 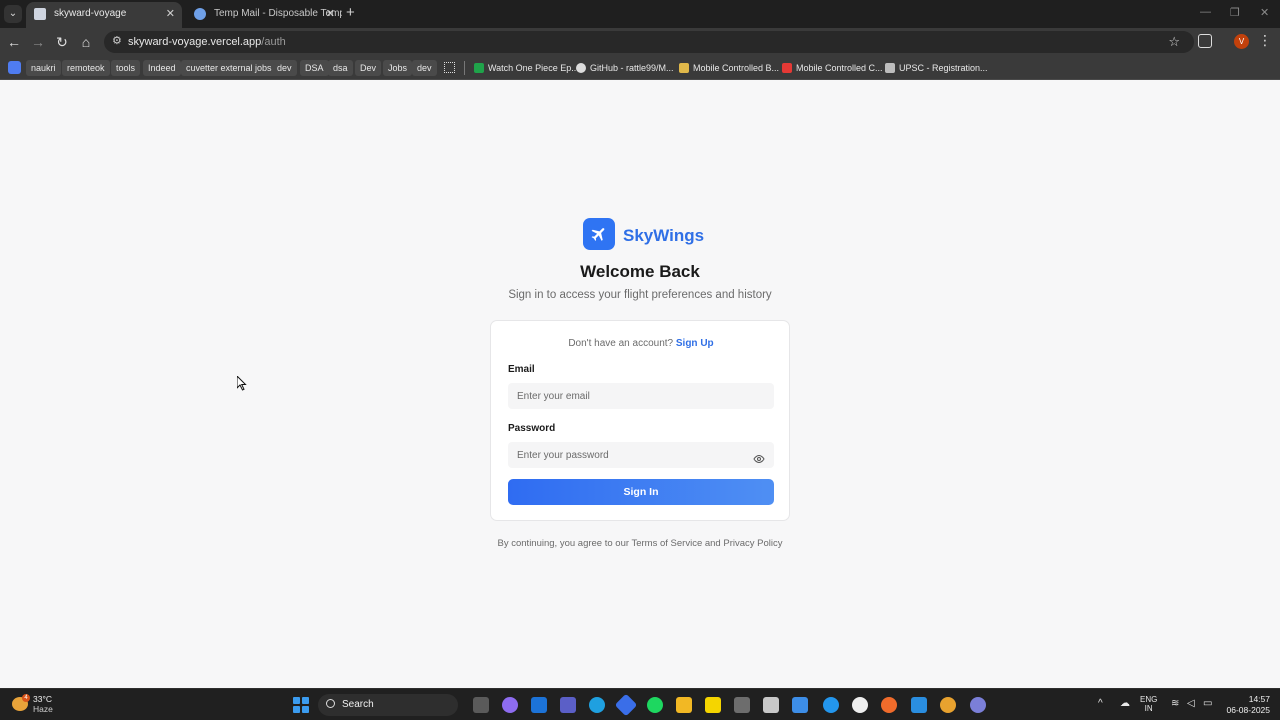 What do you see at coordinates (284, 68) in the screenshot?
I see `bookmark-dev-1: dev` at bounding box center [284, 68].